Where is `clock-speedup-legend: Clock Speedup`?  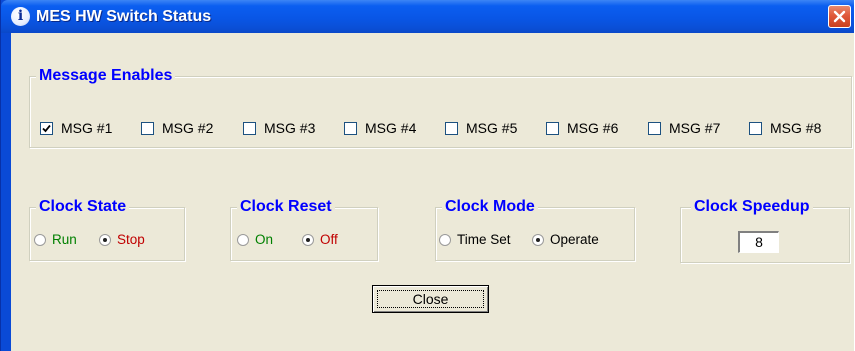 clock-speedup-legend: Clock Speedup is located at coordinates (752, 207).